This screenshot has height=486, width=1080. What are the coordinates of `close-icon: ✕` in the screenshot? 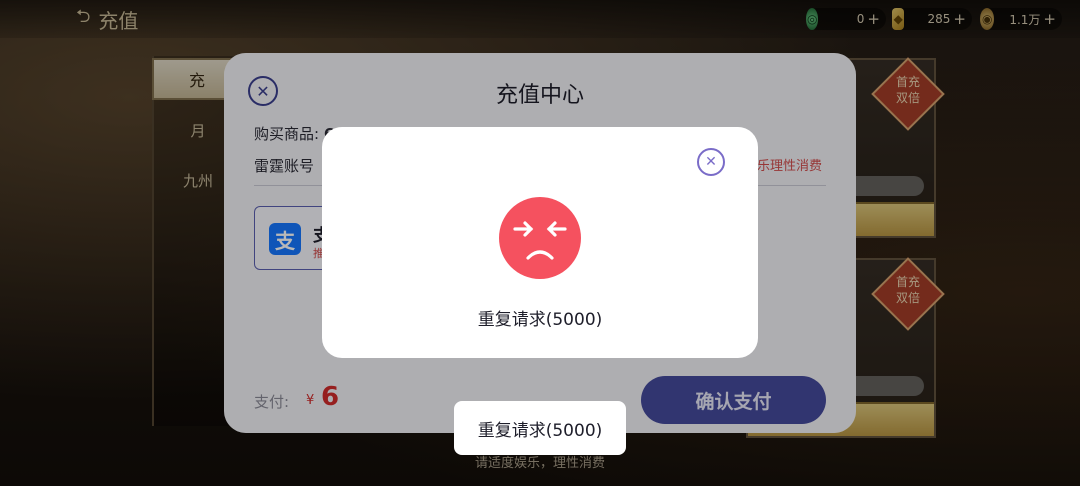 It's located at (711, 162).